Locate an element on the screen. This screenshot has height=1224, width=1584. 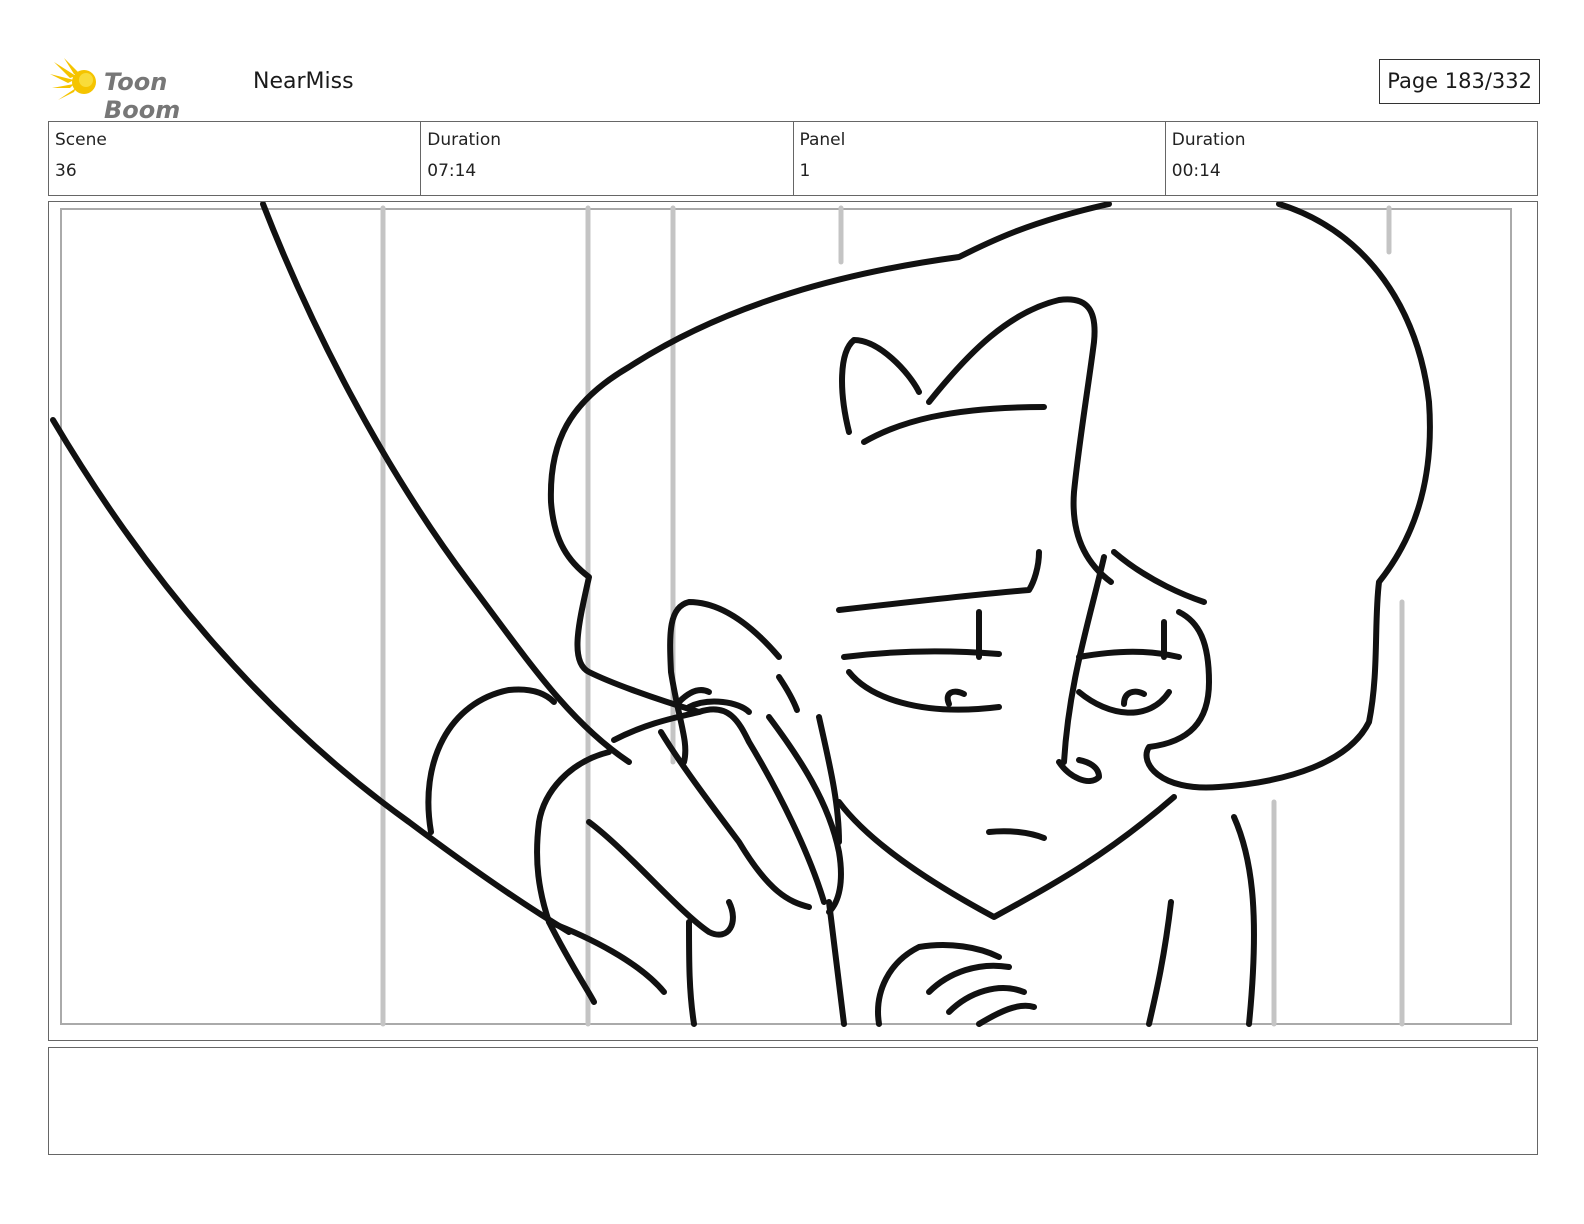
scene-label: Scene is located at coordinates (81, 140).